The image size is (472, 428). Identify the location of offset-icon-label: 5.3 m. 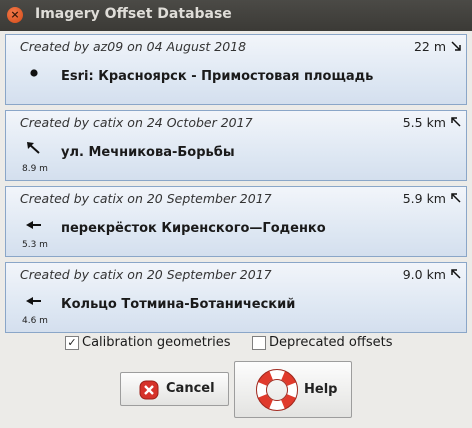
(35, 245).